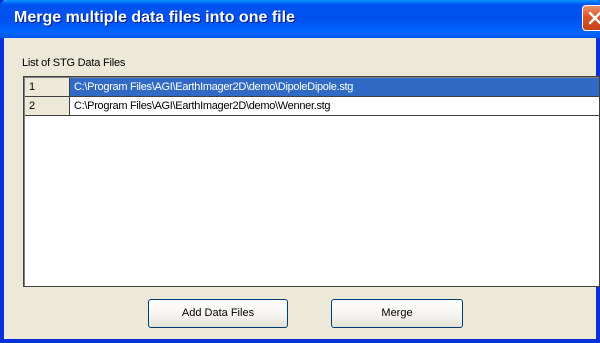 This screenshot has width=600, height=343. What do you see at coordinates (300, 19) in the screenshot?
I see `title-bar: Merge multiple data files into one file` at bounding box center [300, 19].